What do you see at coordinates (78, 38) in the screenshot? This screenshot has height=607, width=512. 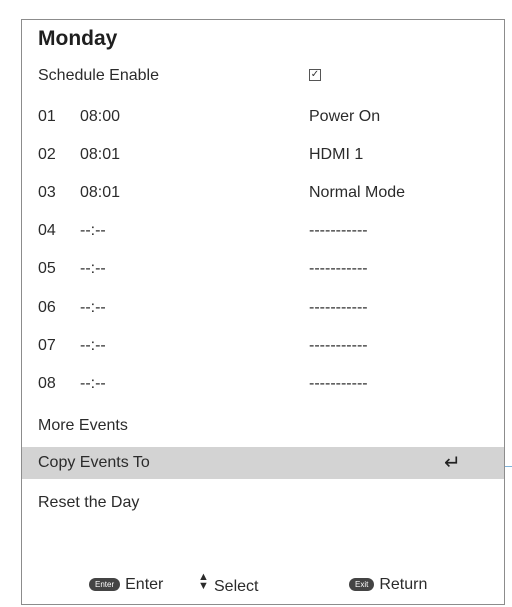 I see `page-title: Monday` at bounding box center [78, 38].